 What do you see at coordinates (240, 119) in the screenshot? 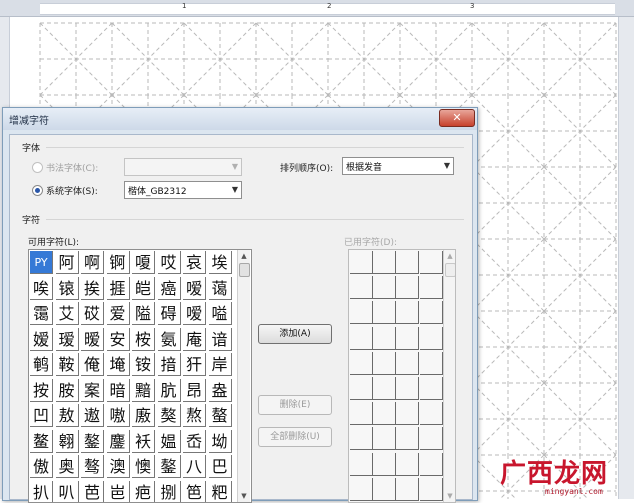
I see `dialog-titlebar: 增减字符 ✕` at bounding box center [240, 119].